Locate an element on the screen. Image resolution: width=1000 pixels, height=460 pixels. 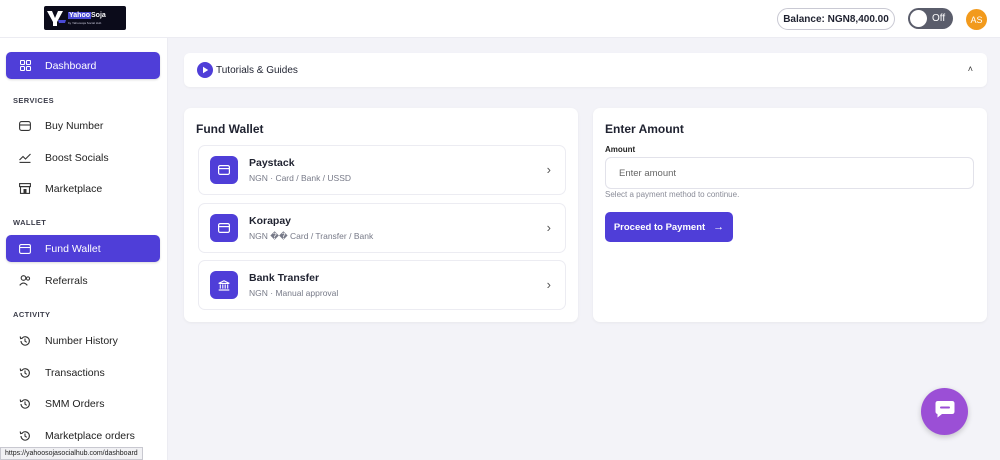
chat-icon is located at coordinates (945, 411).